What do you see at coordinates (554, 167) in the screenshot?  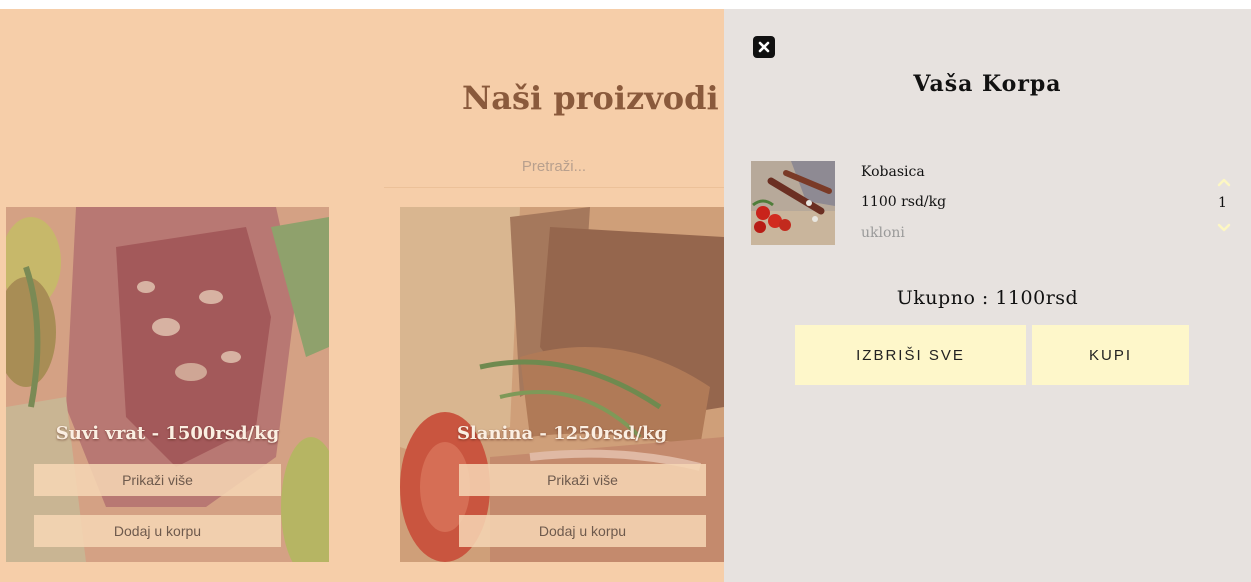 I see `search-input` at bounding box center [554, 167].